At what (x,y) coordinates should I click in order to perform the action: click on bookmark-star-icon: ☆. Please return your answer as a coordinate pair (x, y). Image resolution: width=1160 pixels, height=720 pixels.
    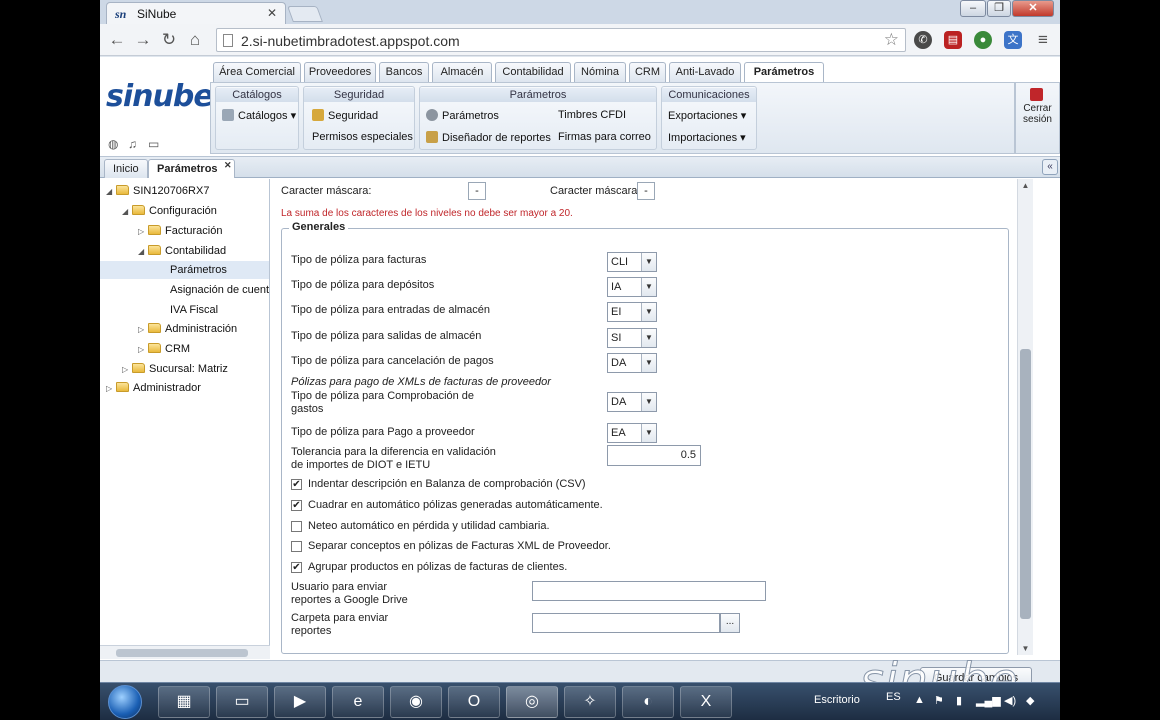
    Looking at the image, I should click on (891, 40).